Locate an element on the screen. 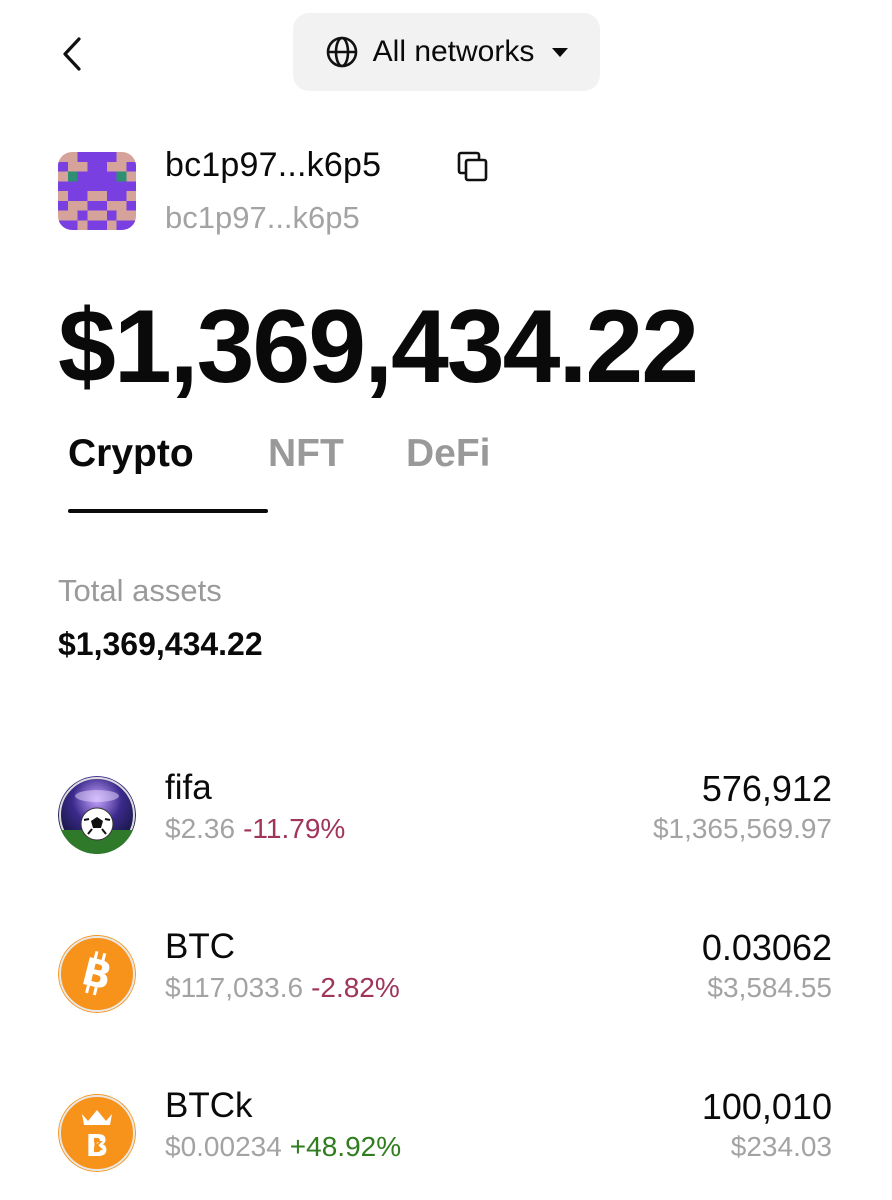 The width and height of the screenshot is (892, 1200). wallet-address-title: bc1p97...k6p5 is located at coordinates (273, 165).